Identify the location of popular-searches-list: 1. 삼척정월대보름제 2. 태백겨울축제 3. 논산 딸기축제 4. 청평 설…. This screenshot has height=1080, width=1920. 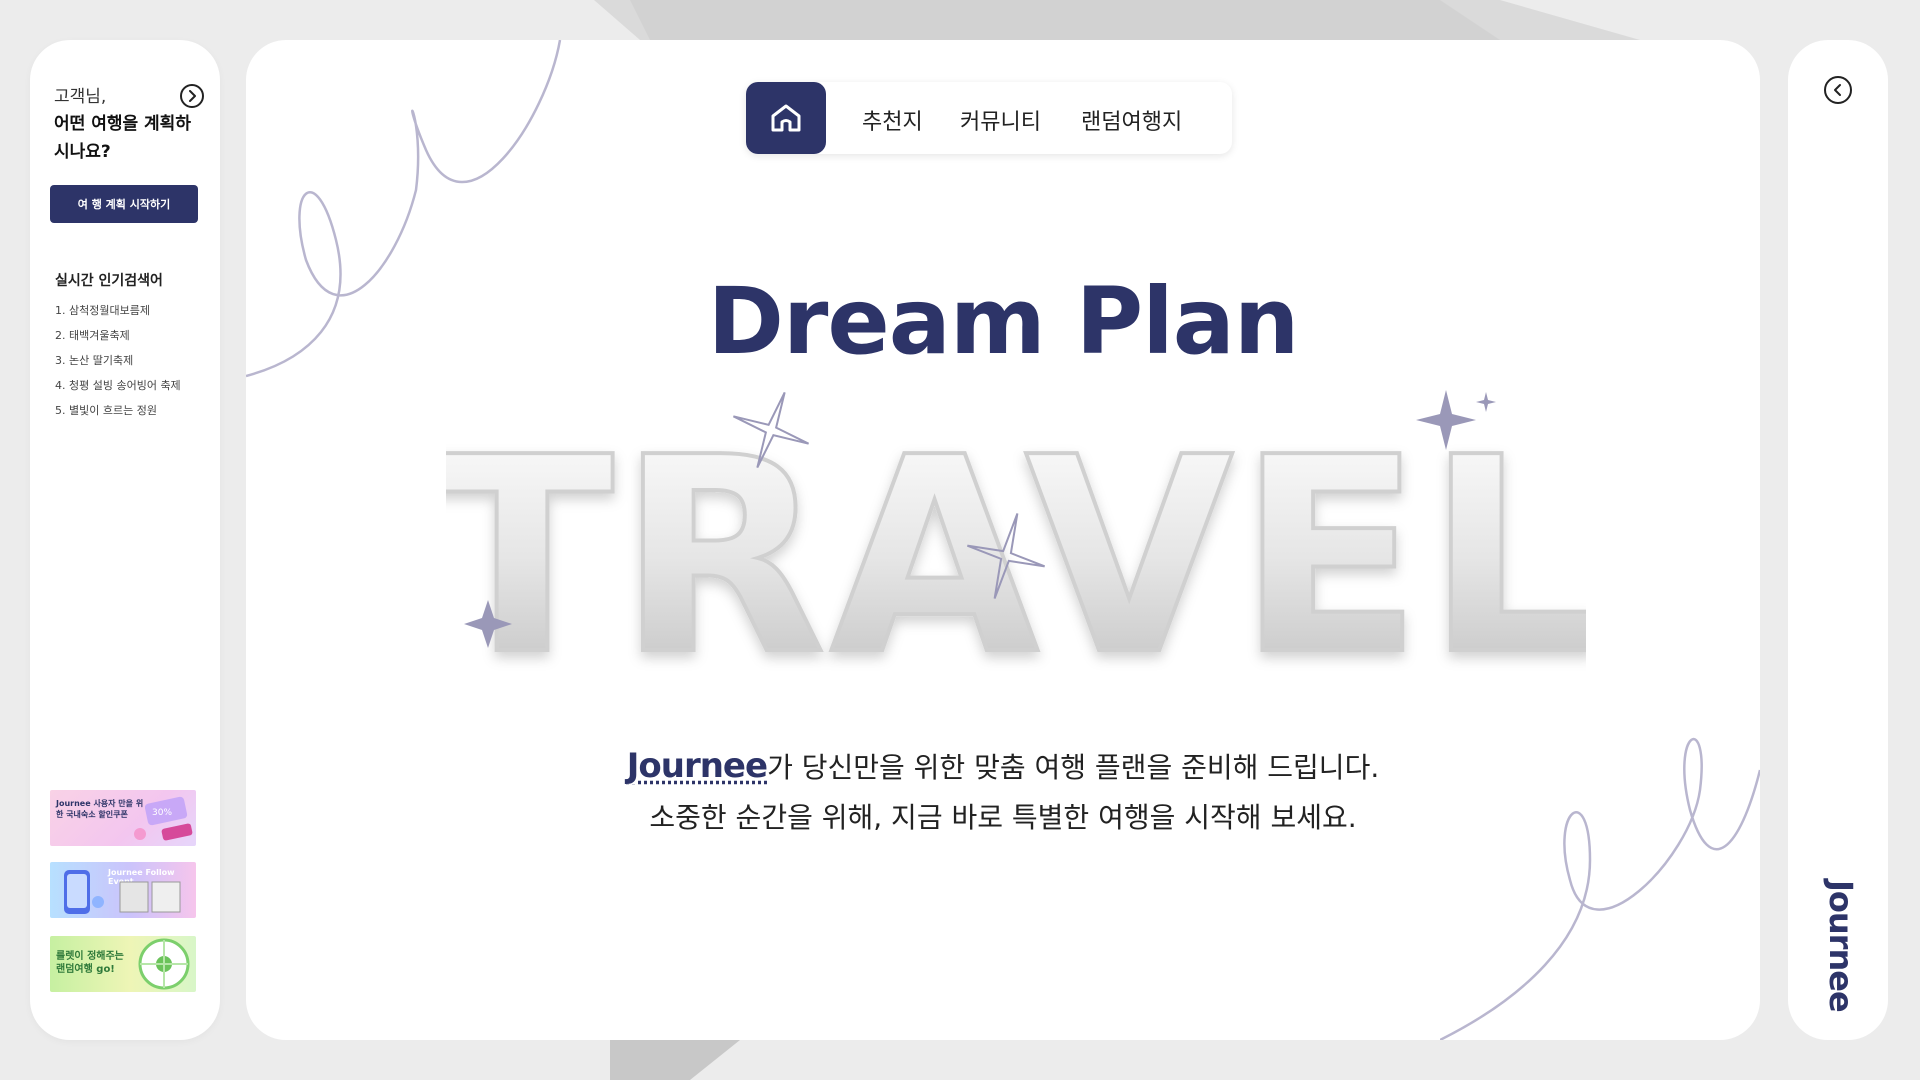
(118, 360).